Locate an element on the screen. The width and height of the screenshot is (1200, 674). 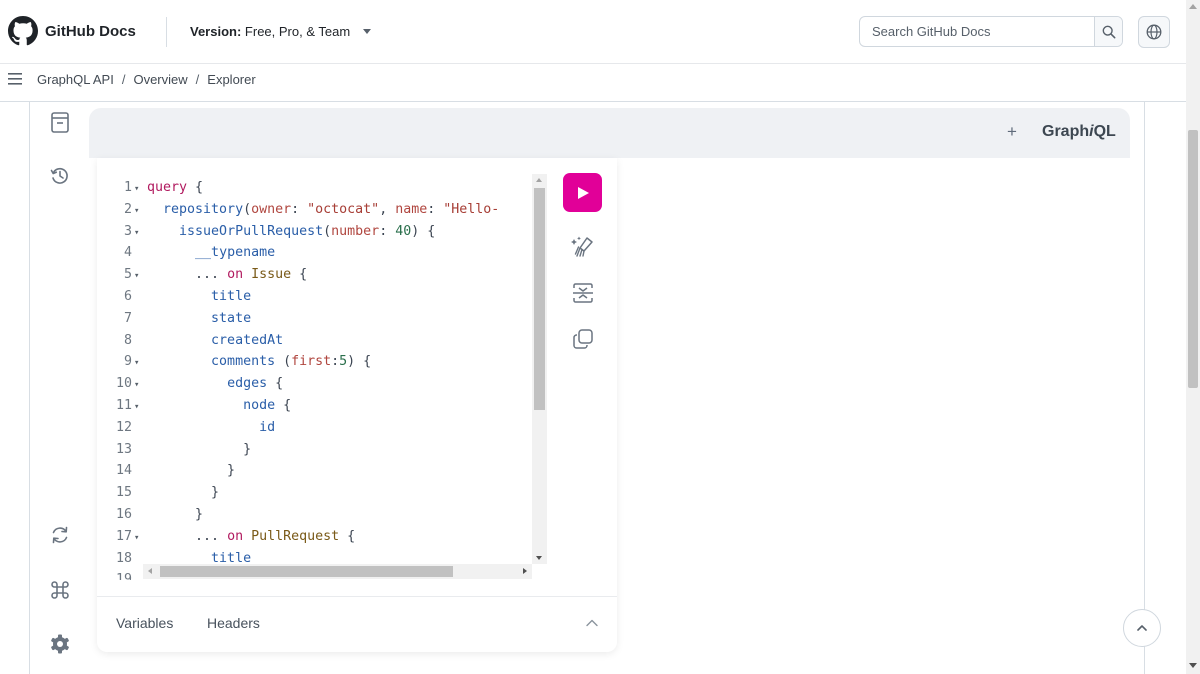
scroll-right-arrow-icon is located at coordinates (525, 571).